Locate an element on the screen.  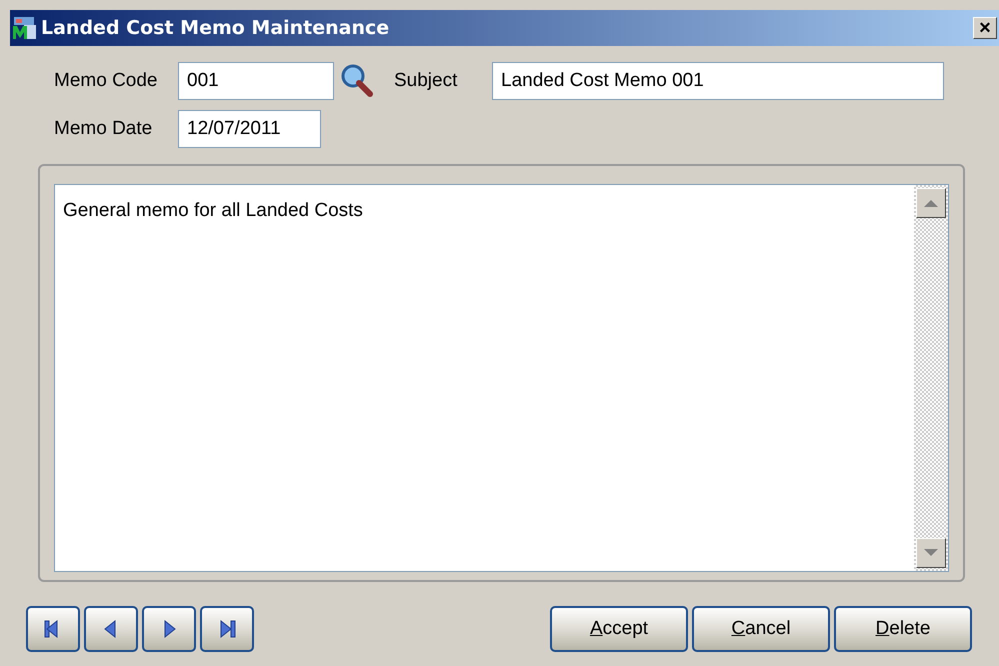
field-label: Subject is located at coordinates (426, 80).